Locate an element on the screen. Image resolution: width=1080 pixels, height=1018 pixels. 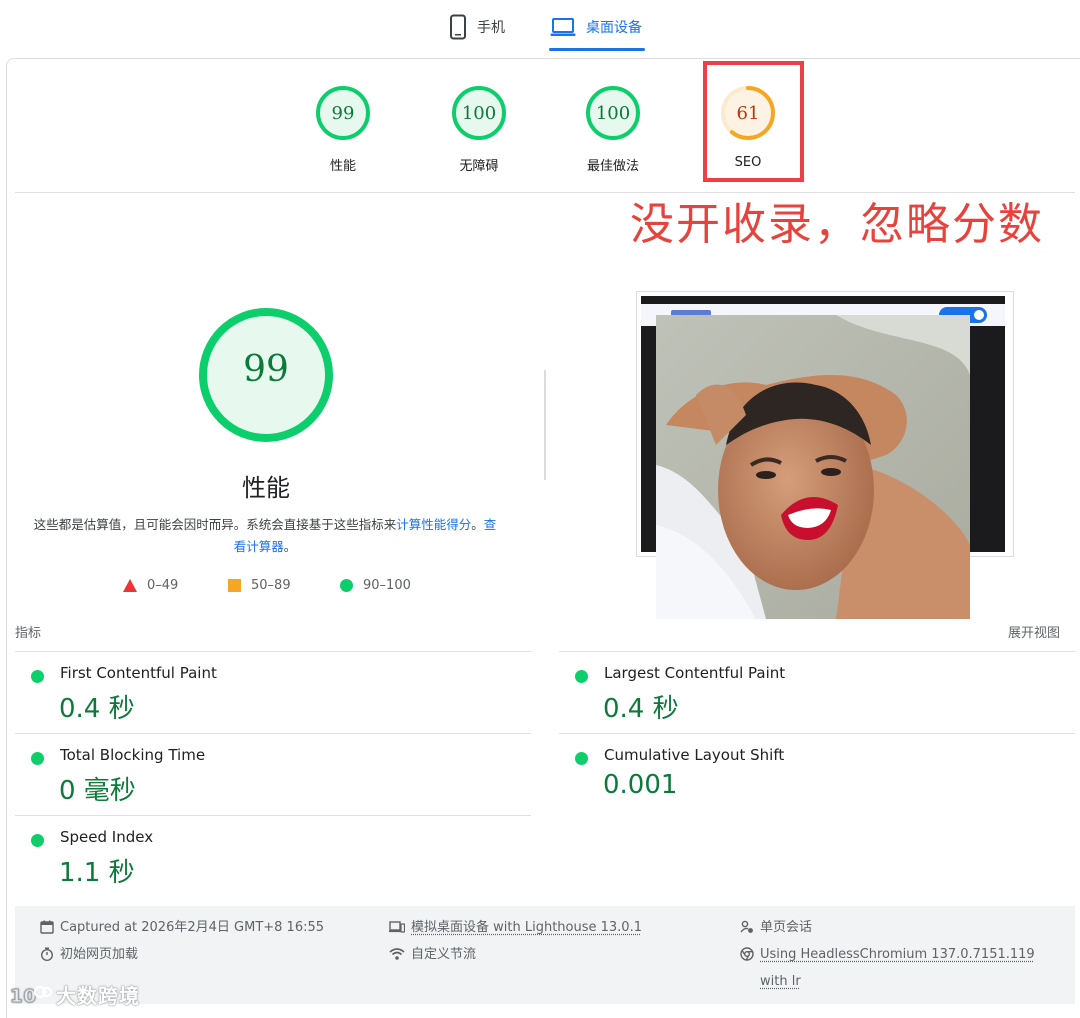
phone-icon is located at coordinates (458, 27).